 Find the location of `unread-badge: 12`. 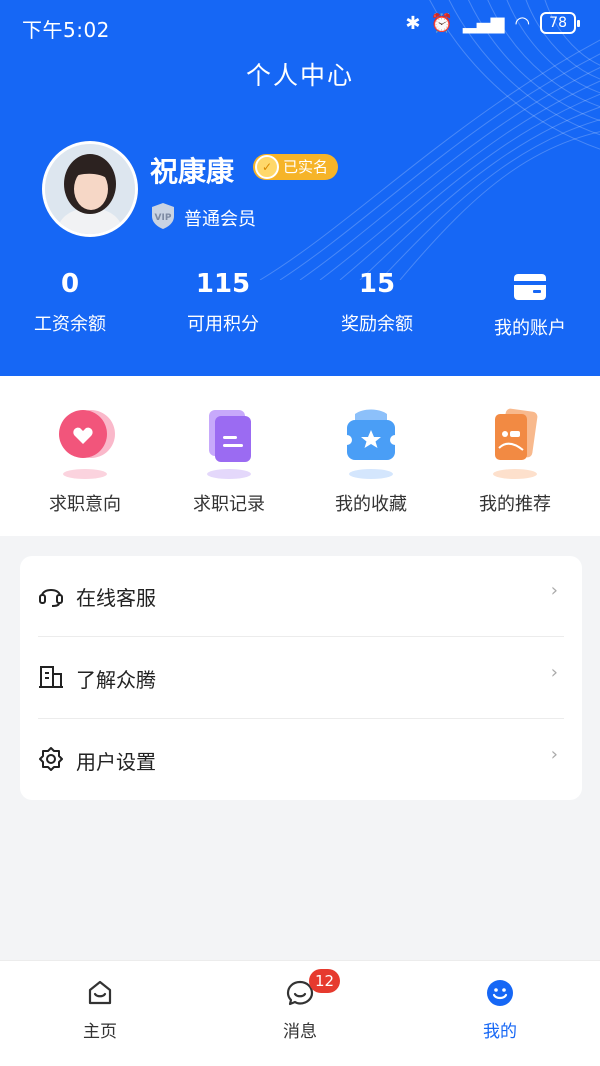

unread-badge: 12 is located at coordinates (325, 981).